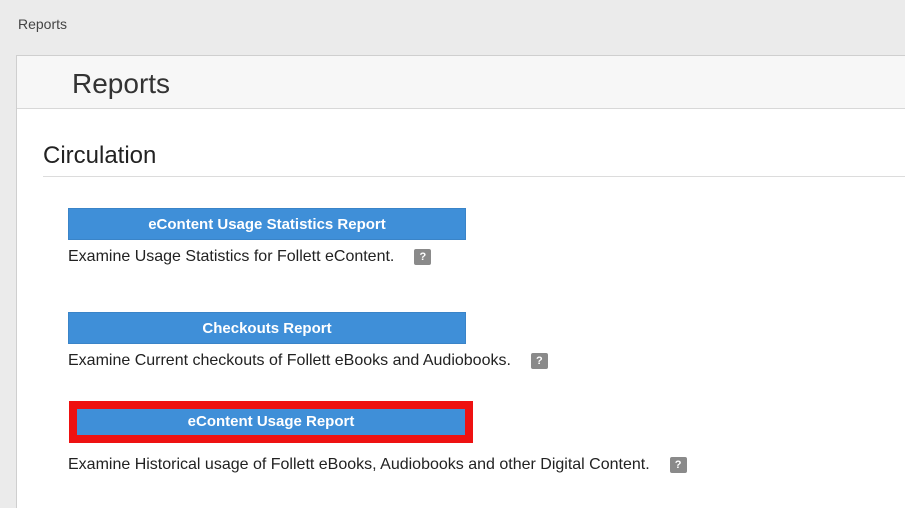  I want to click on section-divider, so click(474, 176).